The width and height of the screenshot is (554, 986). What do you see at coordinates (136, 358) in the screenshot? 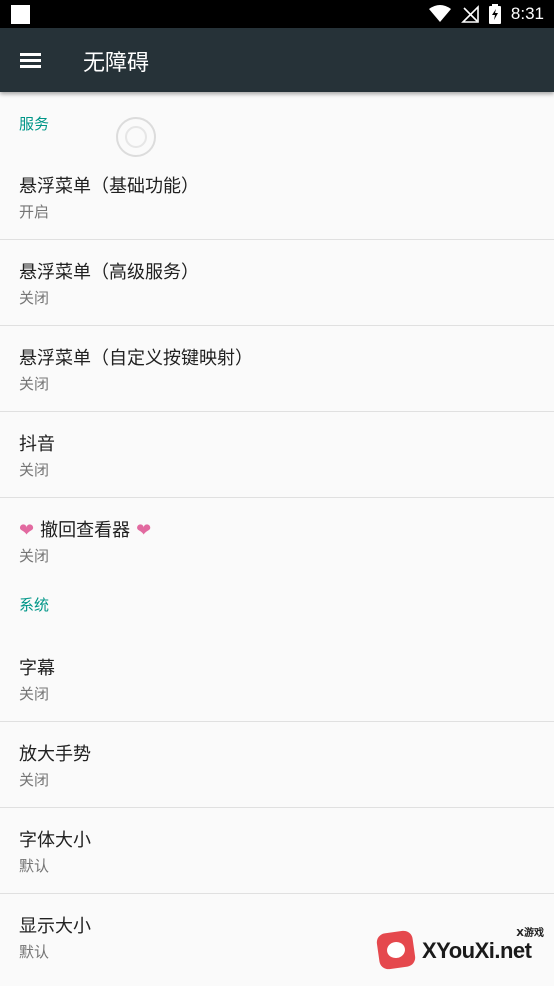
I see `item-title: 悬浮菜单（自定义按键映射）` at bounding box center [136, 358].